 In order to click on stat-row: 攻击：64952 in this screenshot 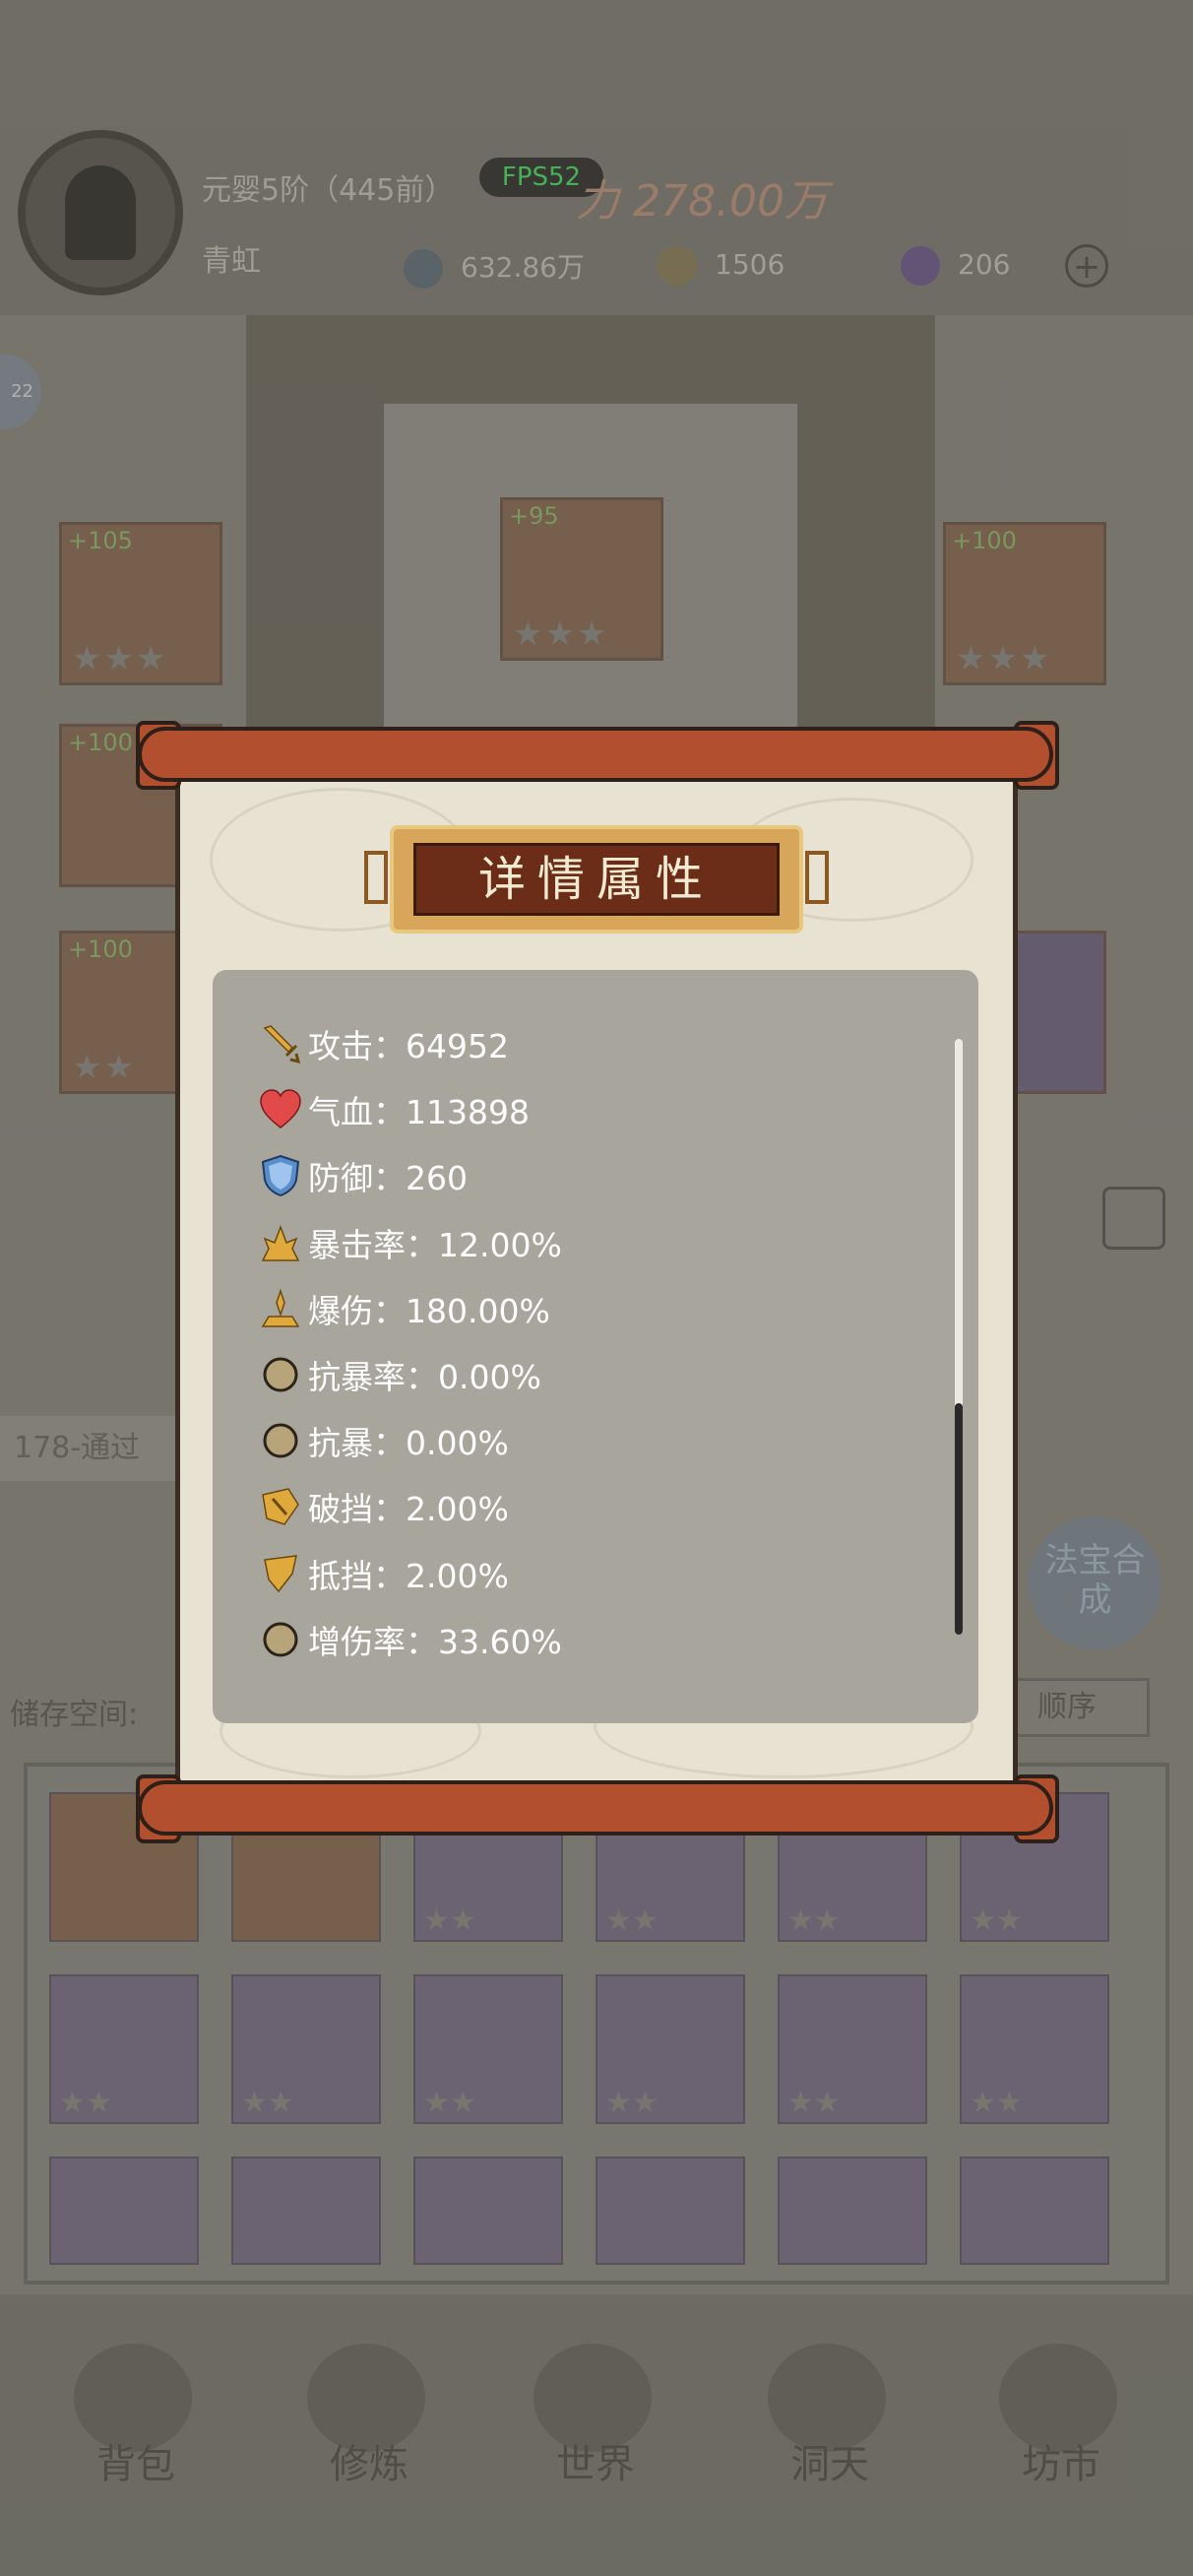, I will do `click(384, 1043)`.